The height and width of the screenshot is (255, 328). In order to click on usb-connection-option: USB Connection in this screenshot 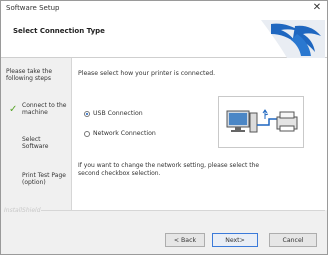, I will do `click(113, 113)`.